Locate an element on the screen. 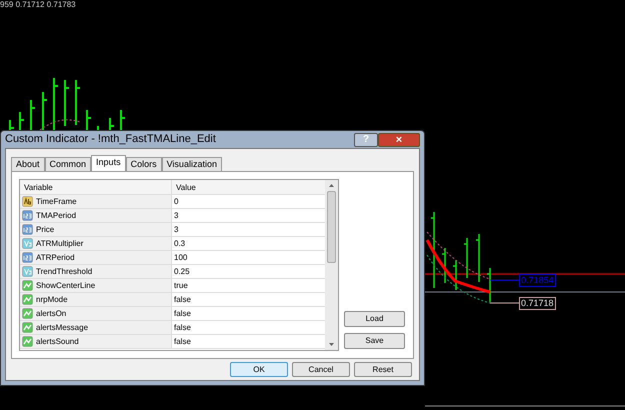 The image size is (625, 410). close-button: × is located at coordinates (399, 139).